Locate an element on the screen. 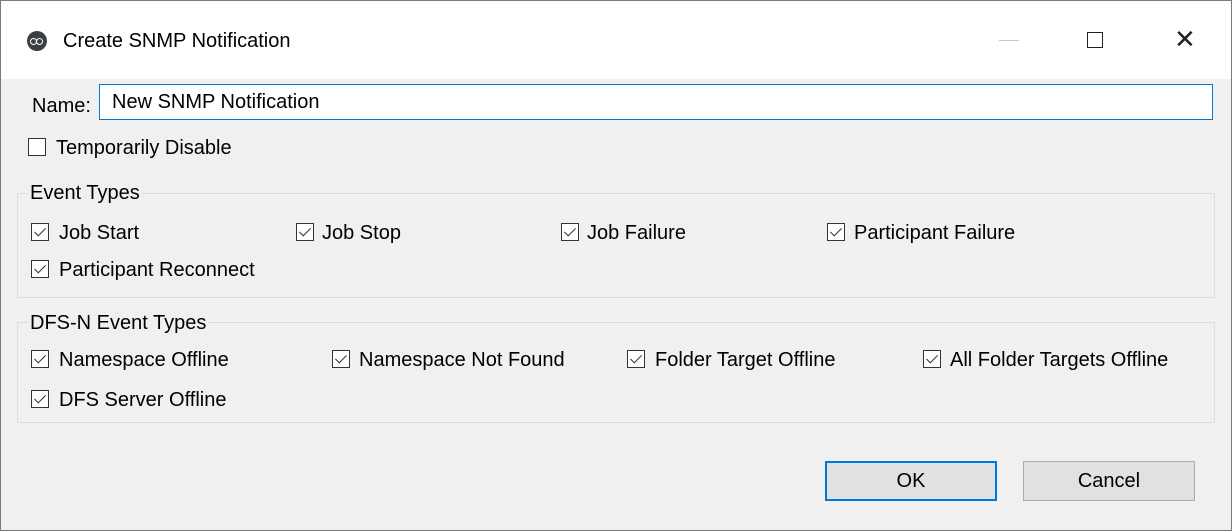 The height and width of the screenshot is (531, 1232). temporarily-disable-label: Temporarily Disable is located at coordinates (144, 148).